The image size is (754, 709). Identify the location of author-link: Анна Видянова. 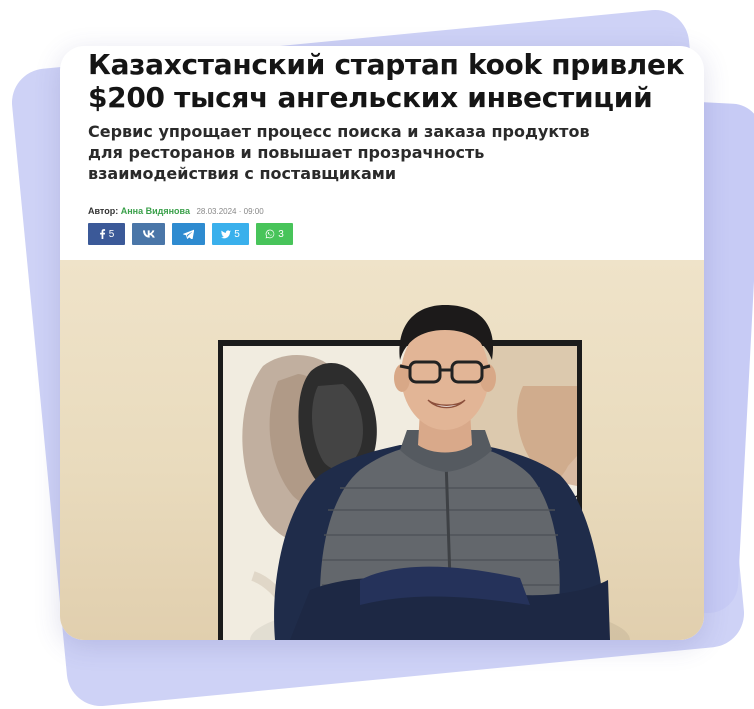
(155, 211).